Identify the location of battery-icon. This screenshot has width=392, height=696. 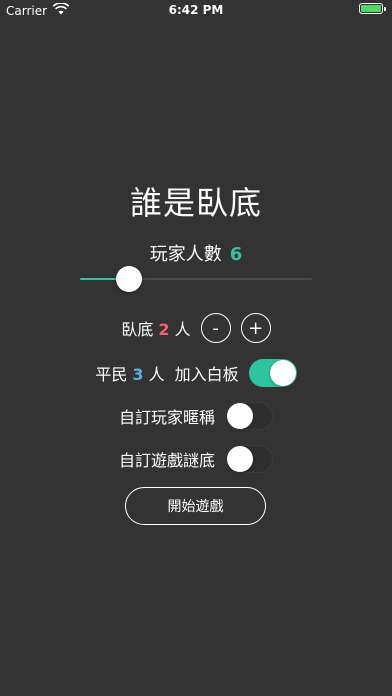
(371, 8).